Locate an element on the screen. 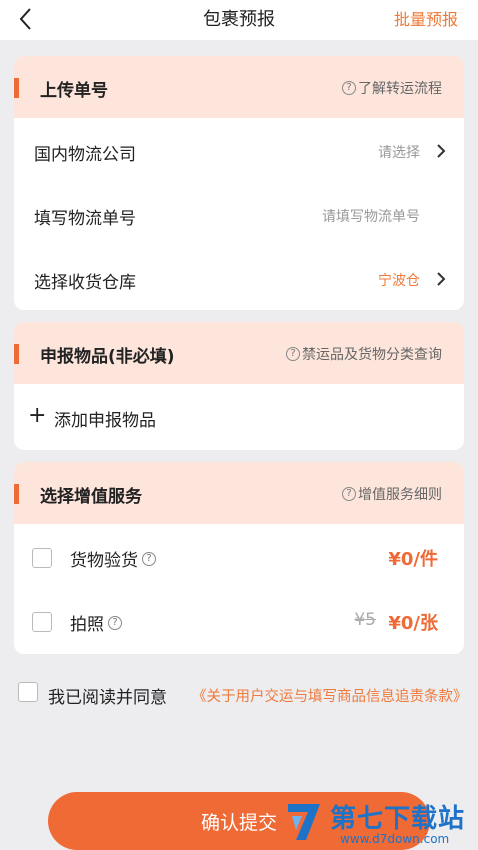  prohibited-goods-help-label: 禁运品及货物分类查询 is located at coordinates (372, 355).